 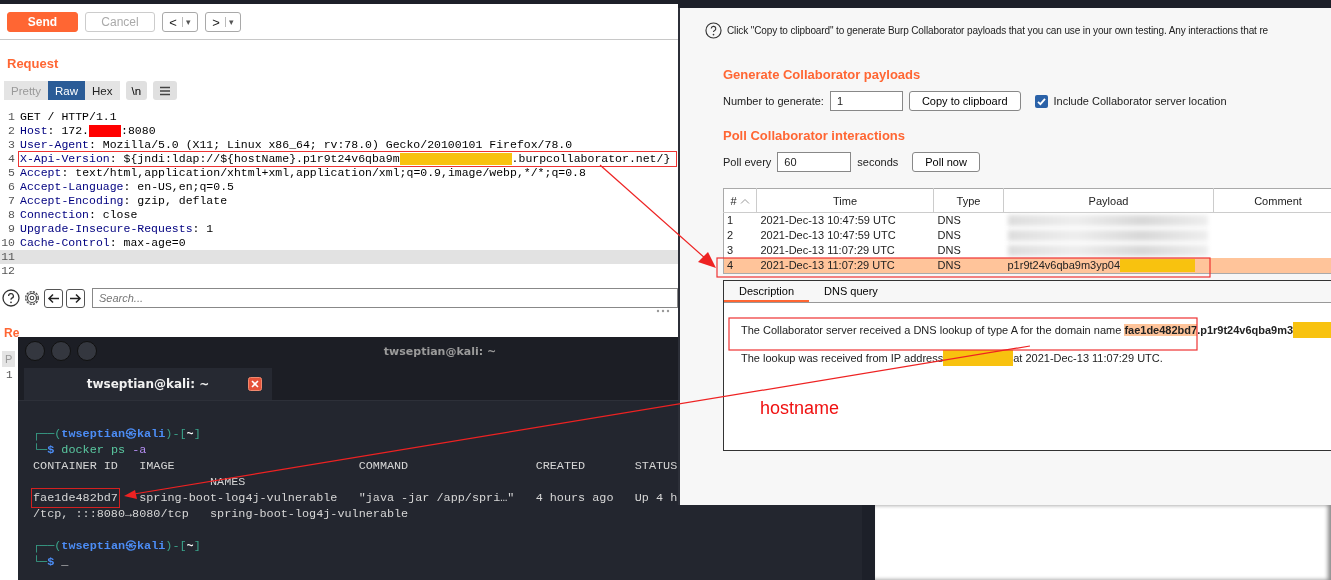 What do you see at coordinates (148, 384) in the screenshot?
I see `terminal-tab: twseptian@kali: ~` at bounding box center [148, 384].